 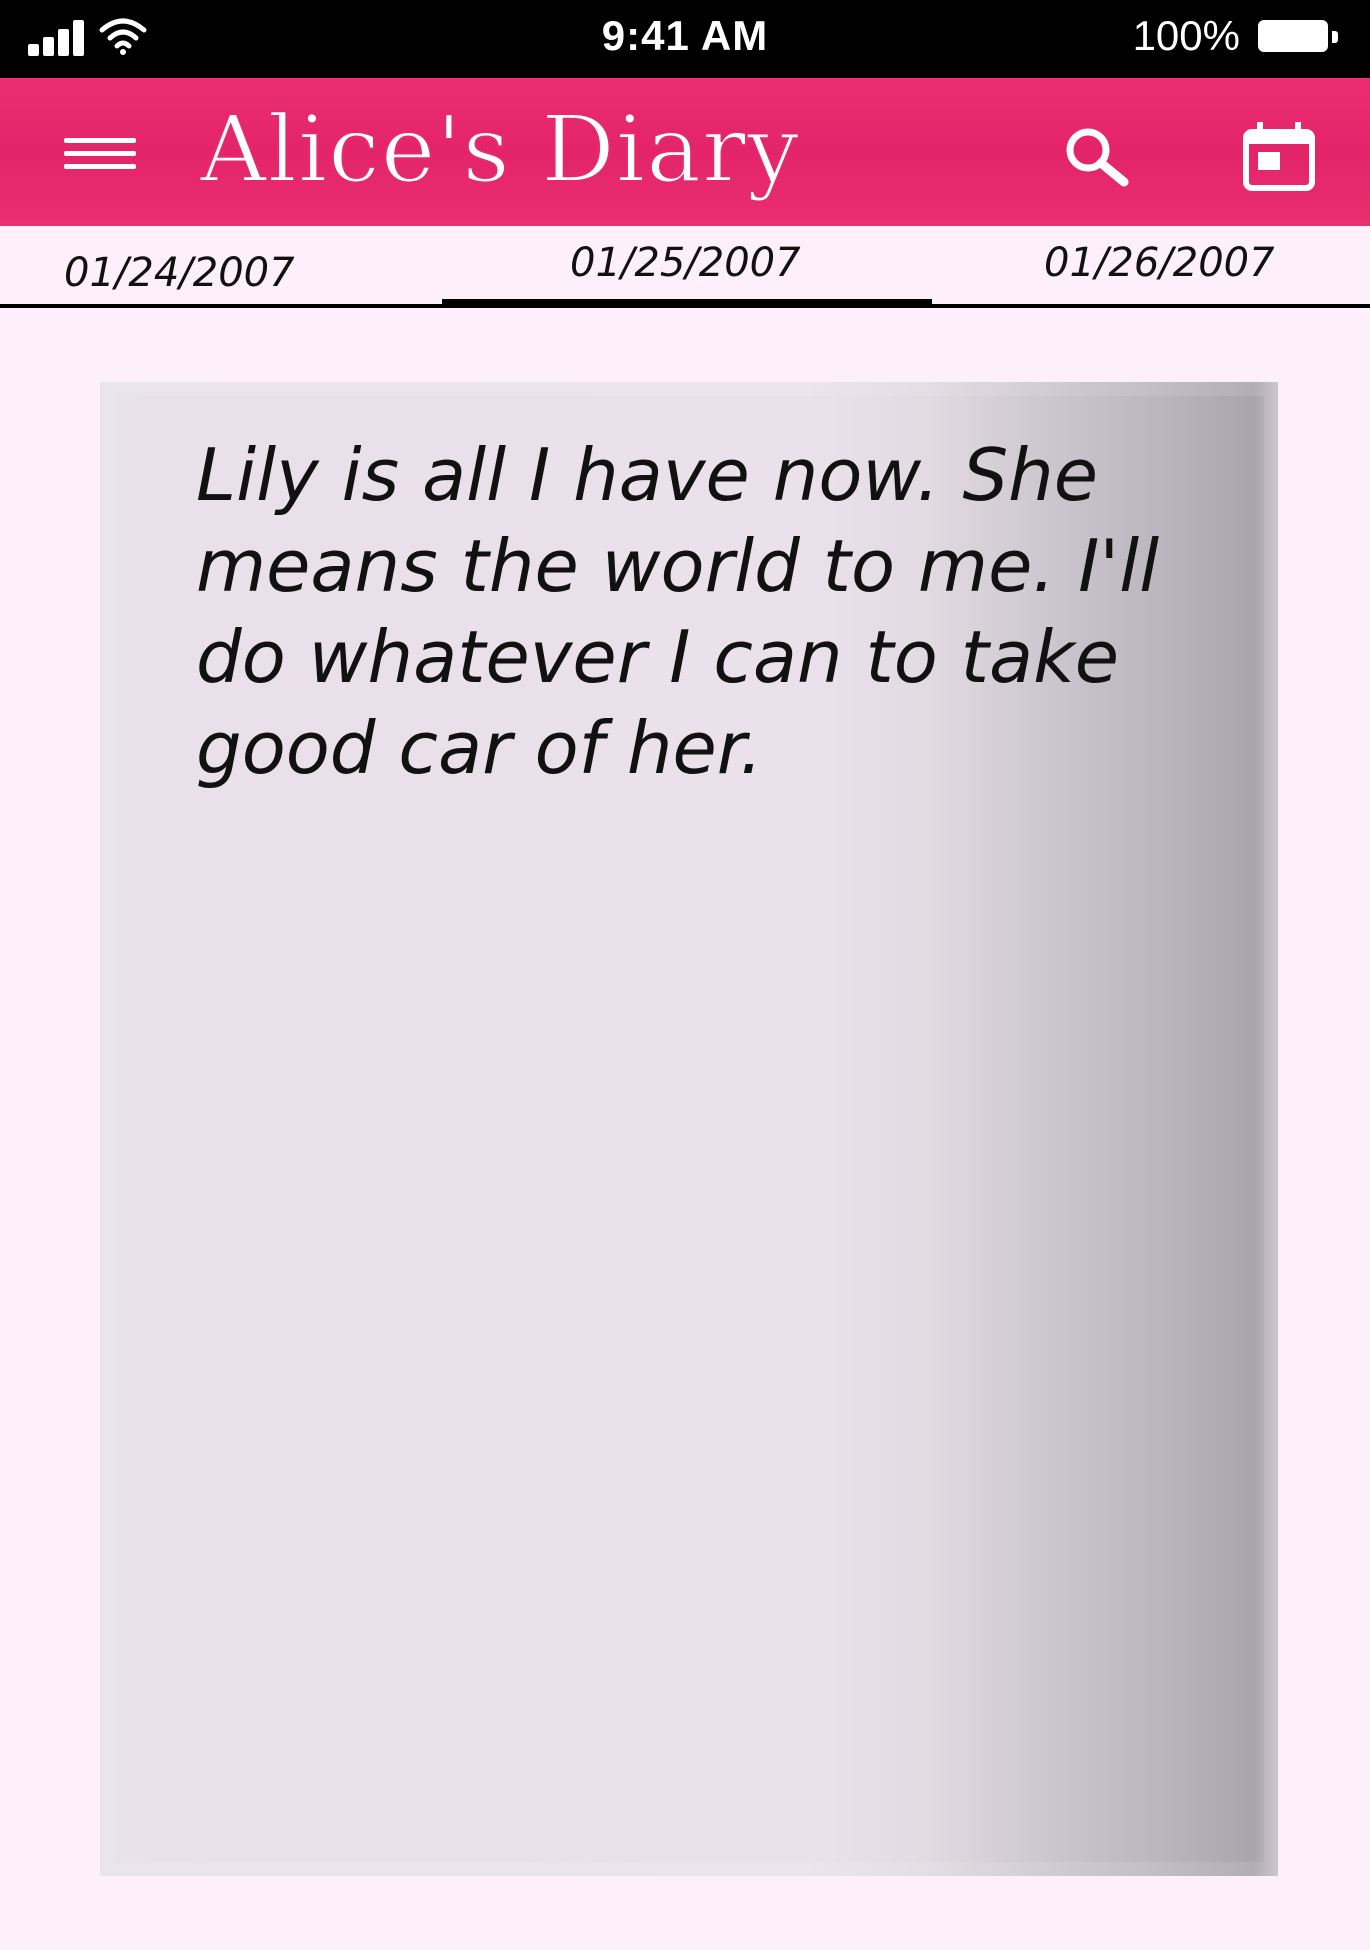 I want to click on calendar-icon, so click(x=1278, y=156).